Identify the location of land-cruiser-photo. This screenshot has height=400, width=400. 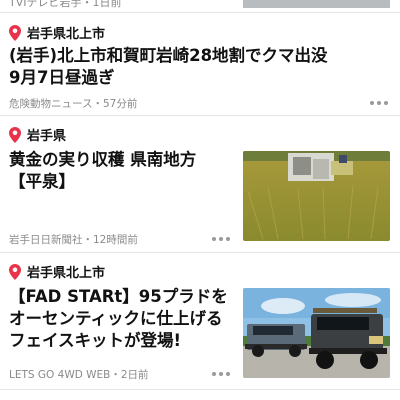
(316, 333).